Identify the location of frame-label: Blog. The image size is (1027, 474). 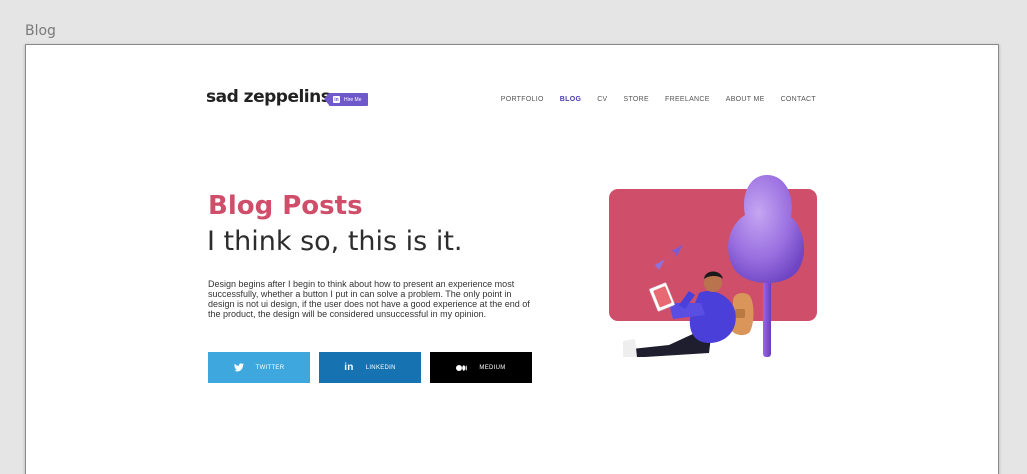
(40, 31).